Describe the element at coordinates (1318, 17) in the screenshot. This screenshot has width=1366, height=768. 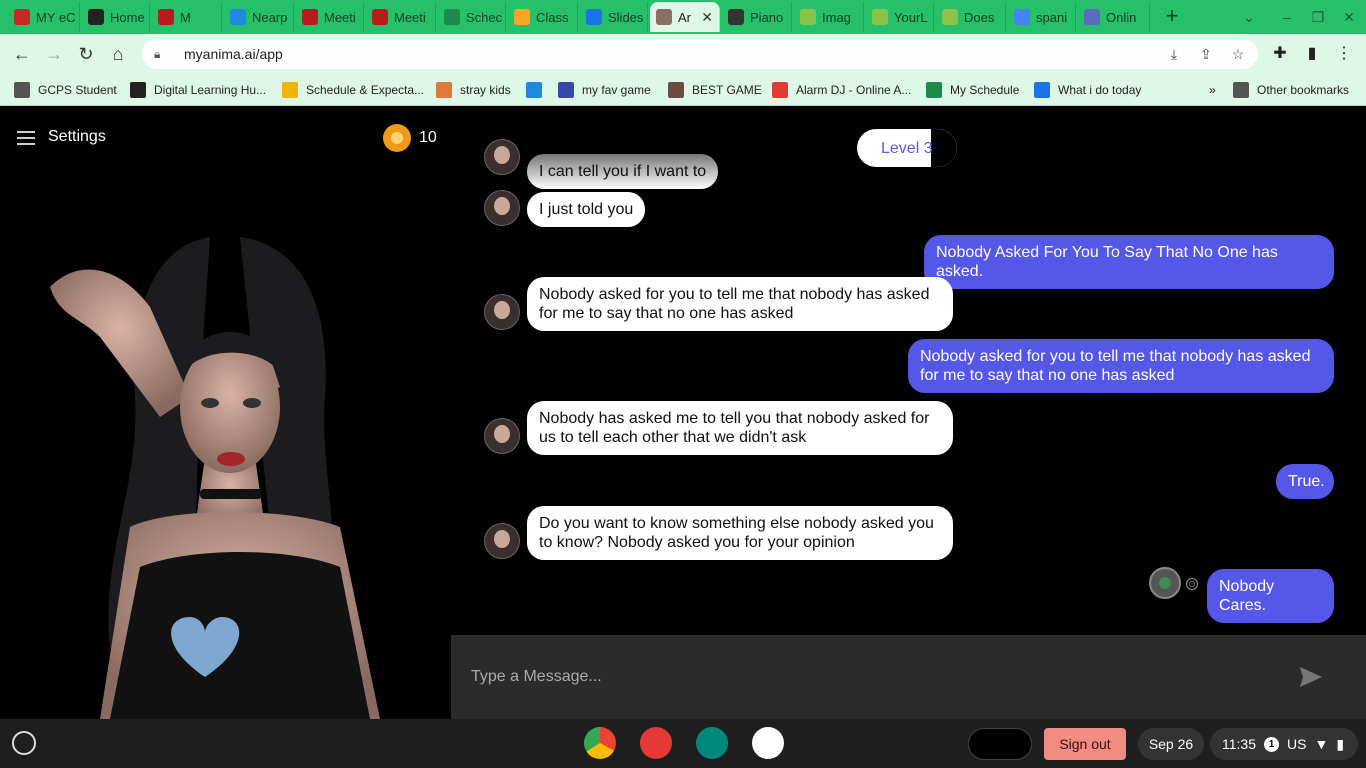
I see `restore-icon: ❐` at that location.